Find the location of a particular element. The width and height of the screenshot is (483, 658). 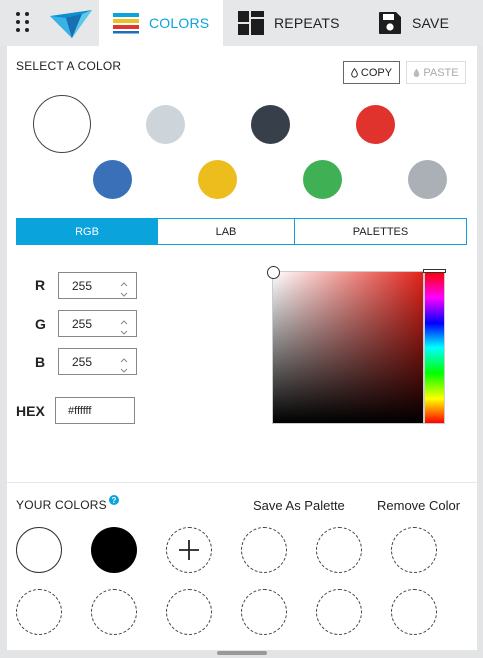

paste-label: PASTE is located at coordinates (441, 72).